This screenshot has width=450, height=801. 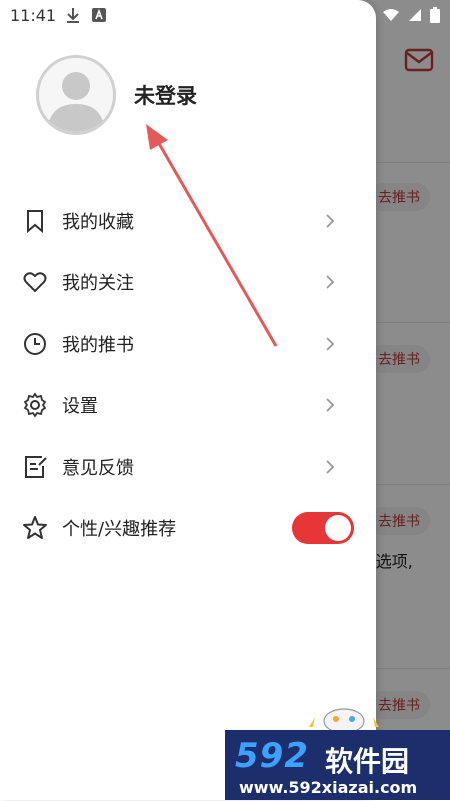 What do you see at coordinates (188, 529) in the screenshot?
I see `menu-item-interest-recommendation: 个性/兴趣推荐` at bounding box center [188, 529].